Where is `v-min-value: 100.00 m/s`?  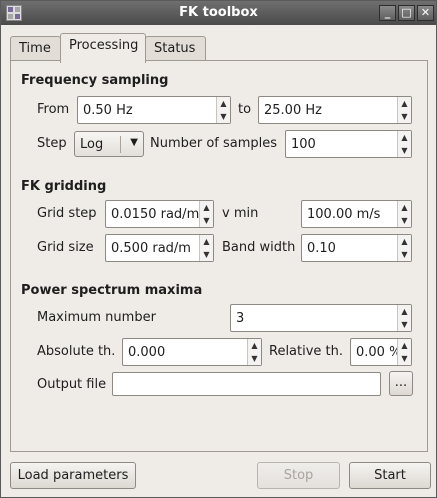
v-min-value: 100.00 m/s is located at coordinates (344, 214).